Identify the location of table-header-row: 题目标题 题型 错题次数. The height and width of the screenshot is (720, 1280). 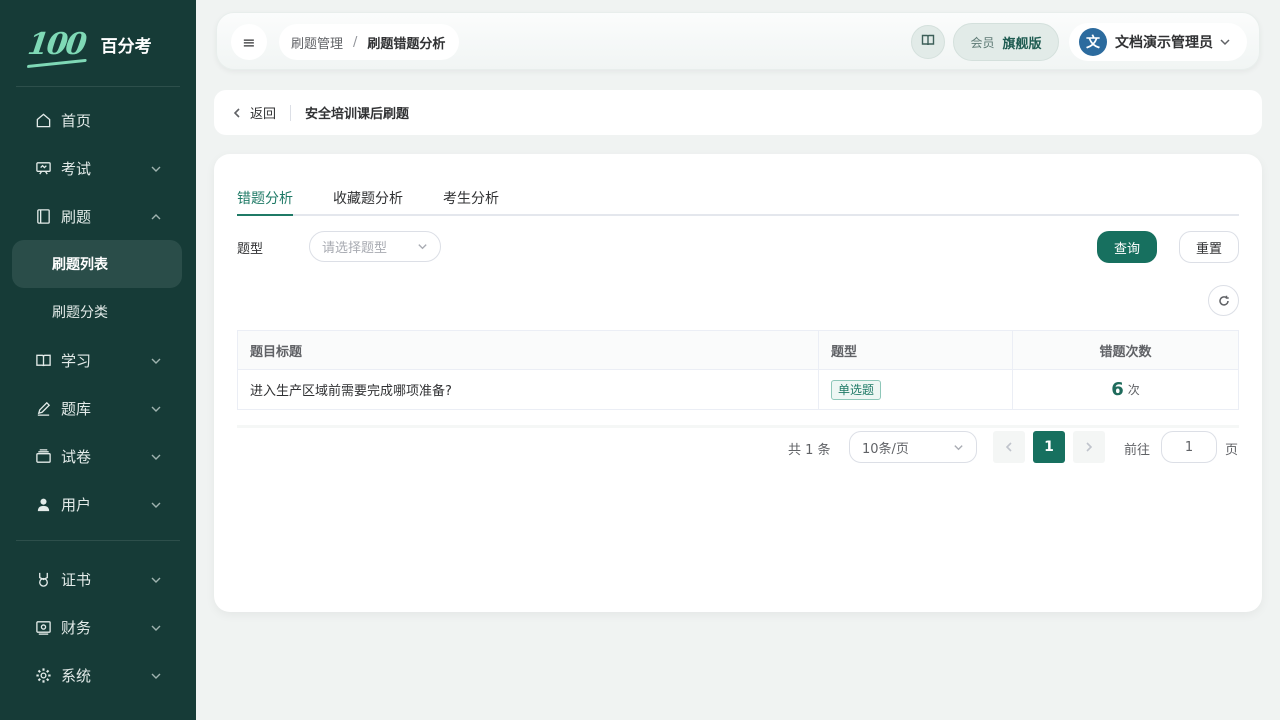
(738, 350).